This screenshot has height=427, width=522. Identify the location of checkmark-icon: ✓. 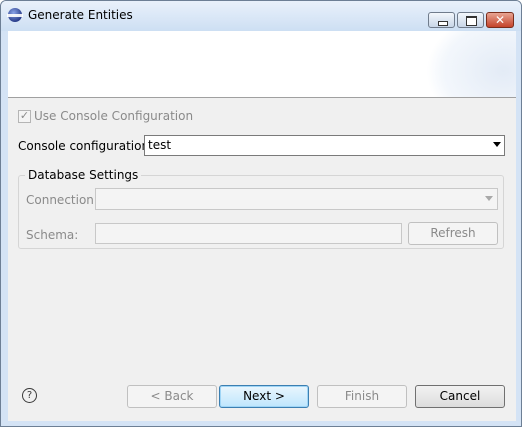
(24, 115).